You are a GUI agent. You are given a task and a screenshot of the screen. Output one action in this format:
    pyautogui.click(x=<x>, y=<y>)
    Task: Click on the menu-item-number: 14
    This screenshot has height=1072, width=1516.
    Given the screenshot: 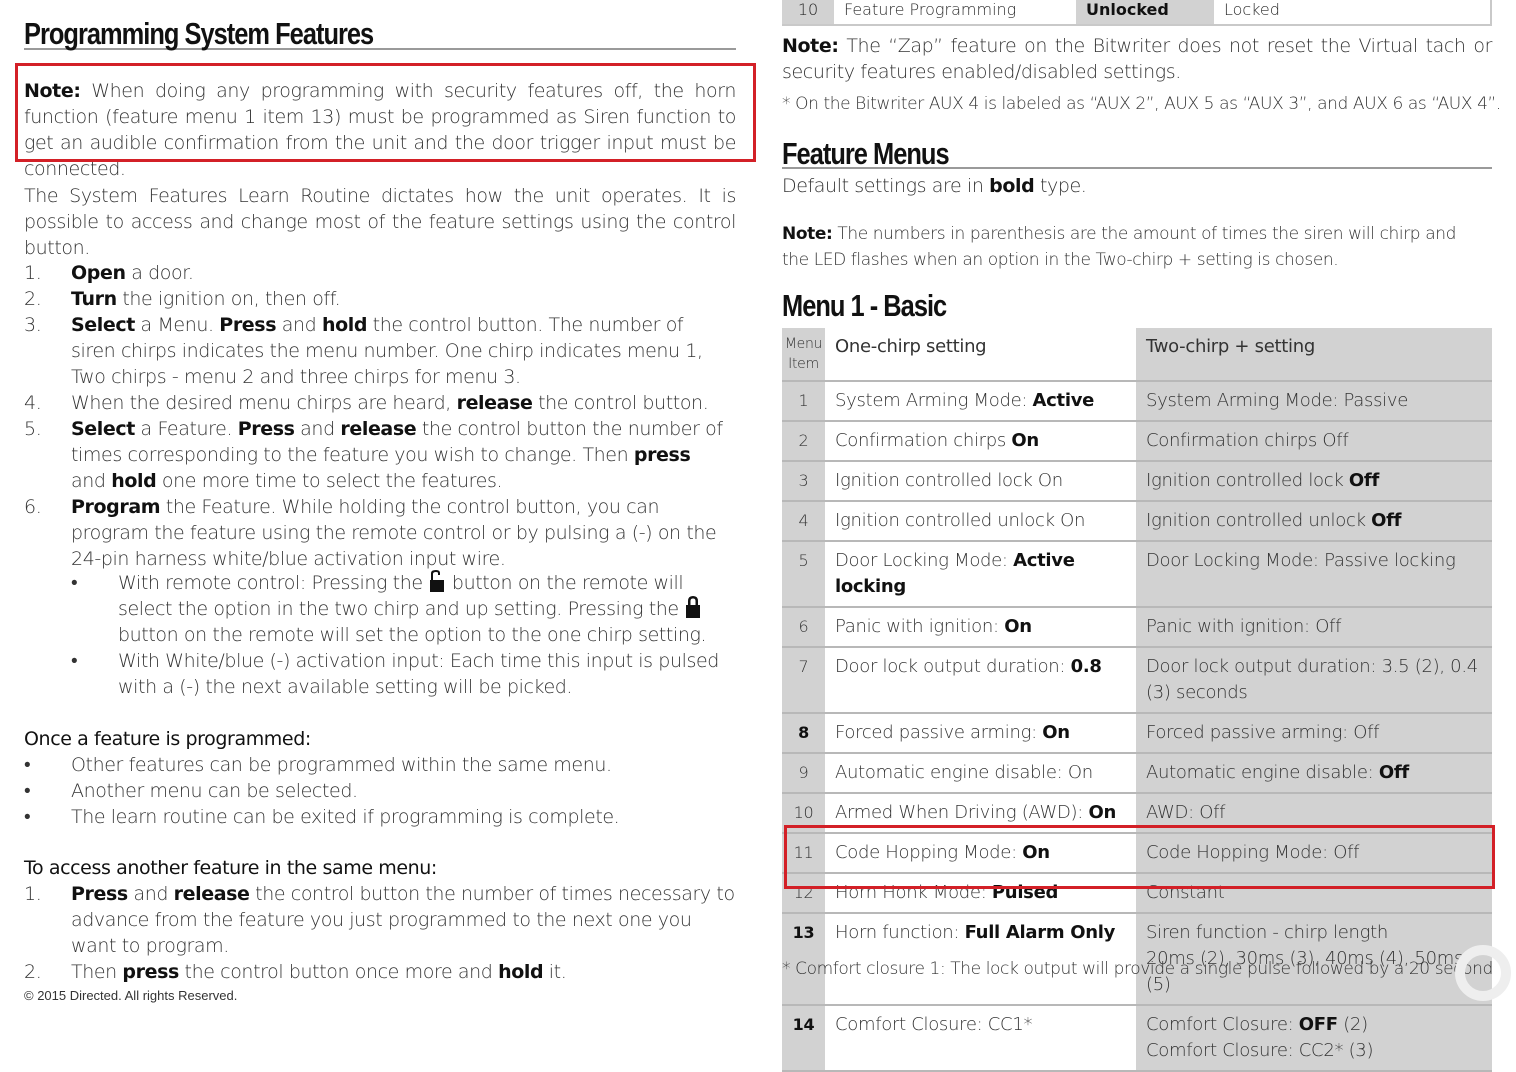 What is the action you would take?
    pyautogui.click(x=803, y=1038)
    